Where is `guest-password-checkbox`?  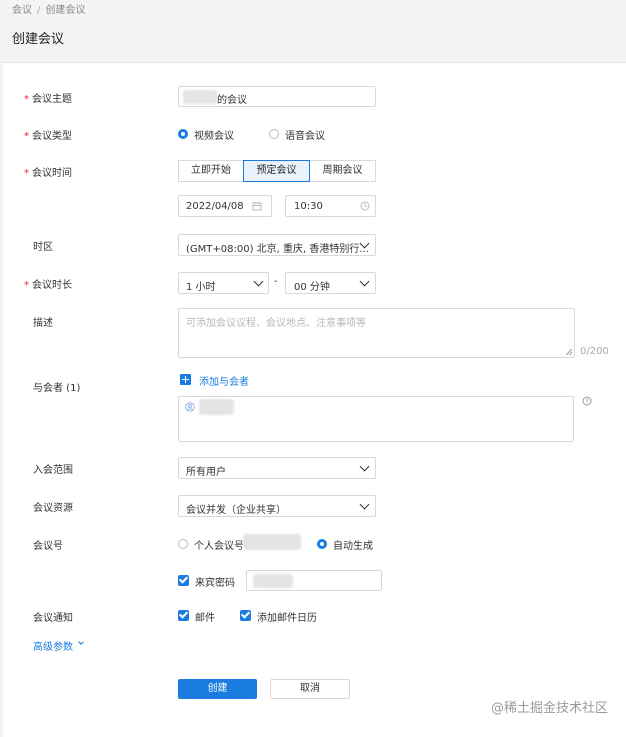
guest-password-checkbox is located at coordinates (183, 580).